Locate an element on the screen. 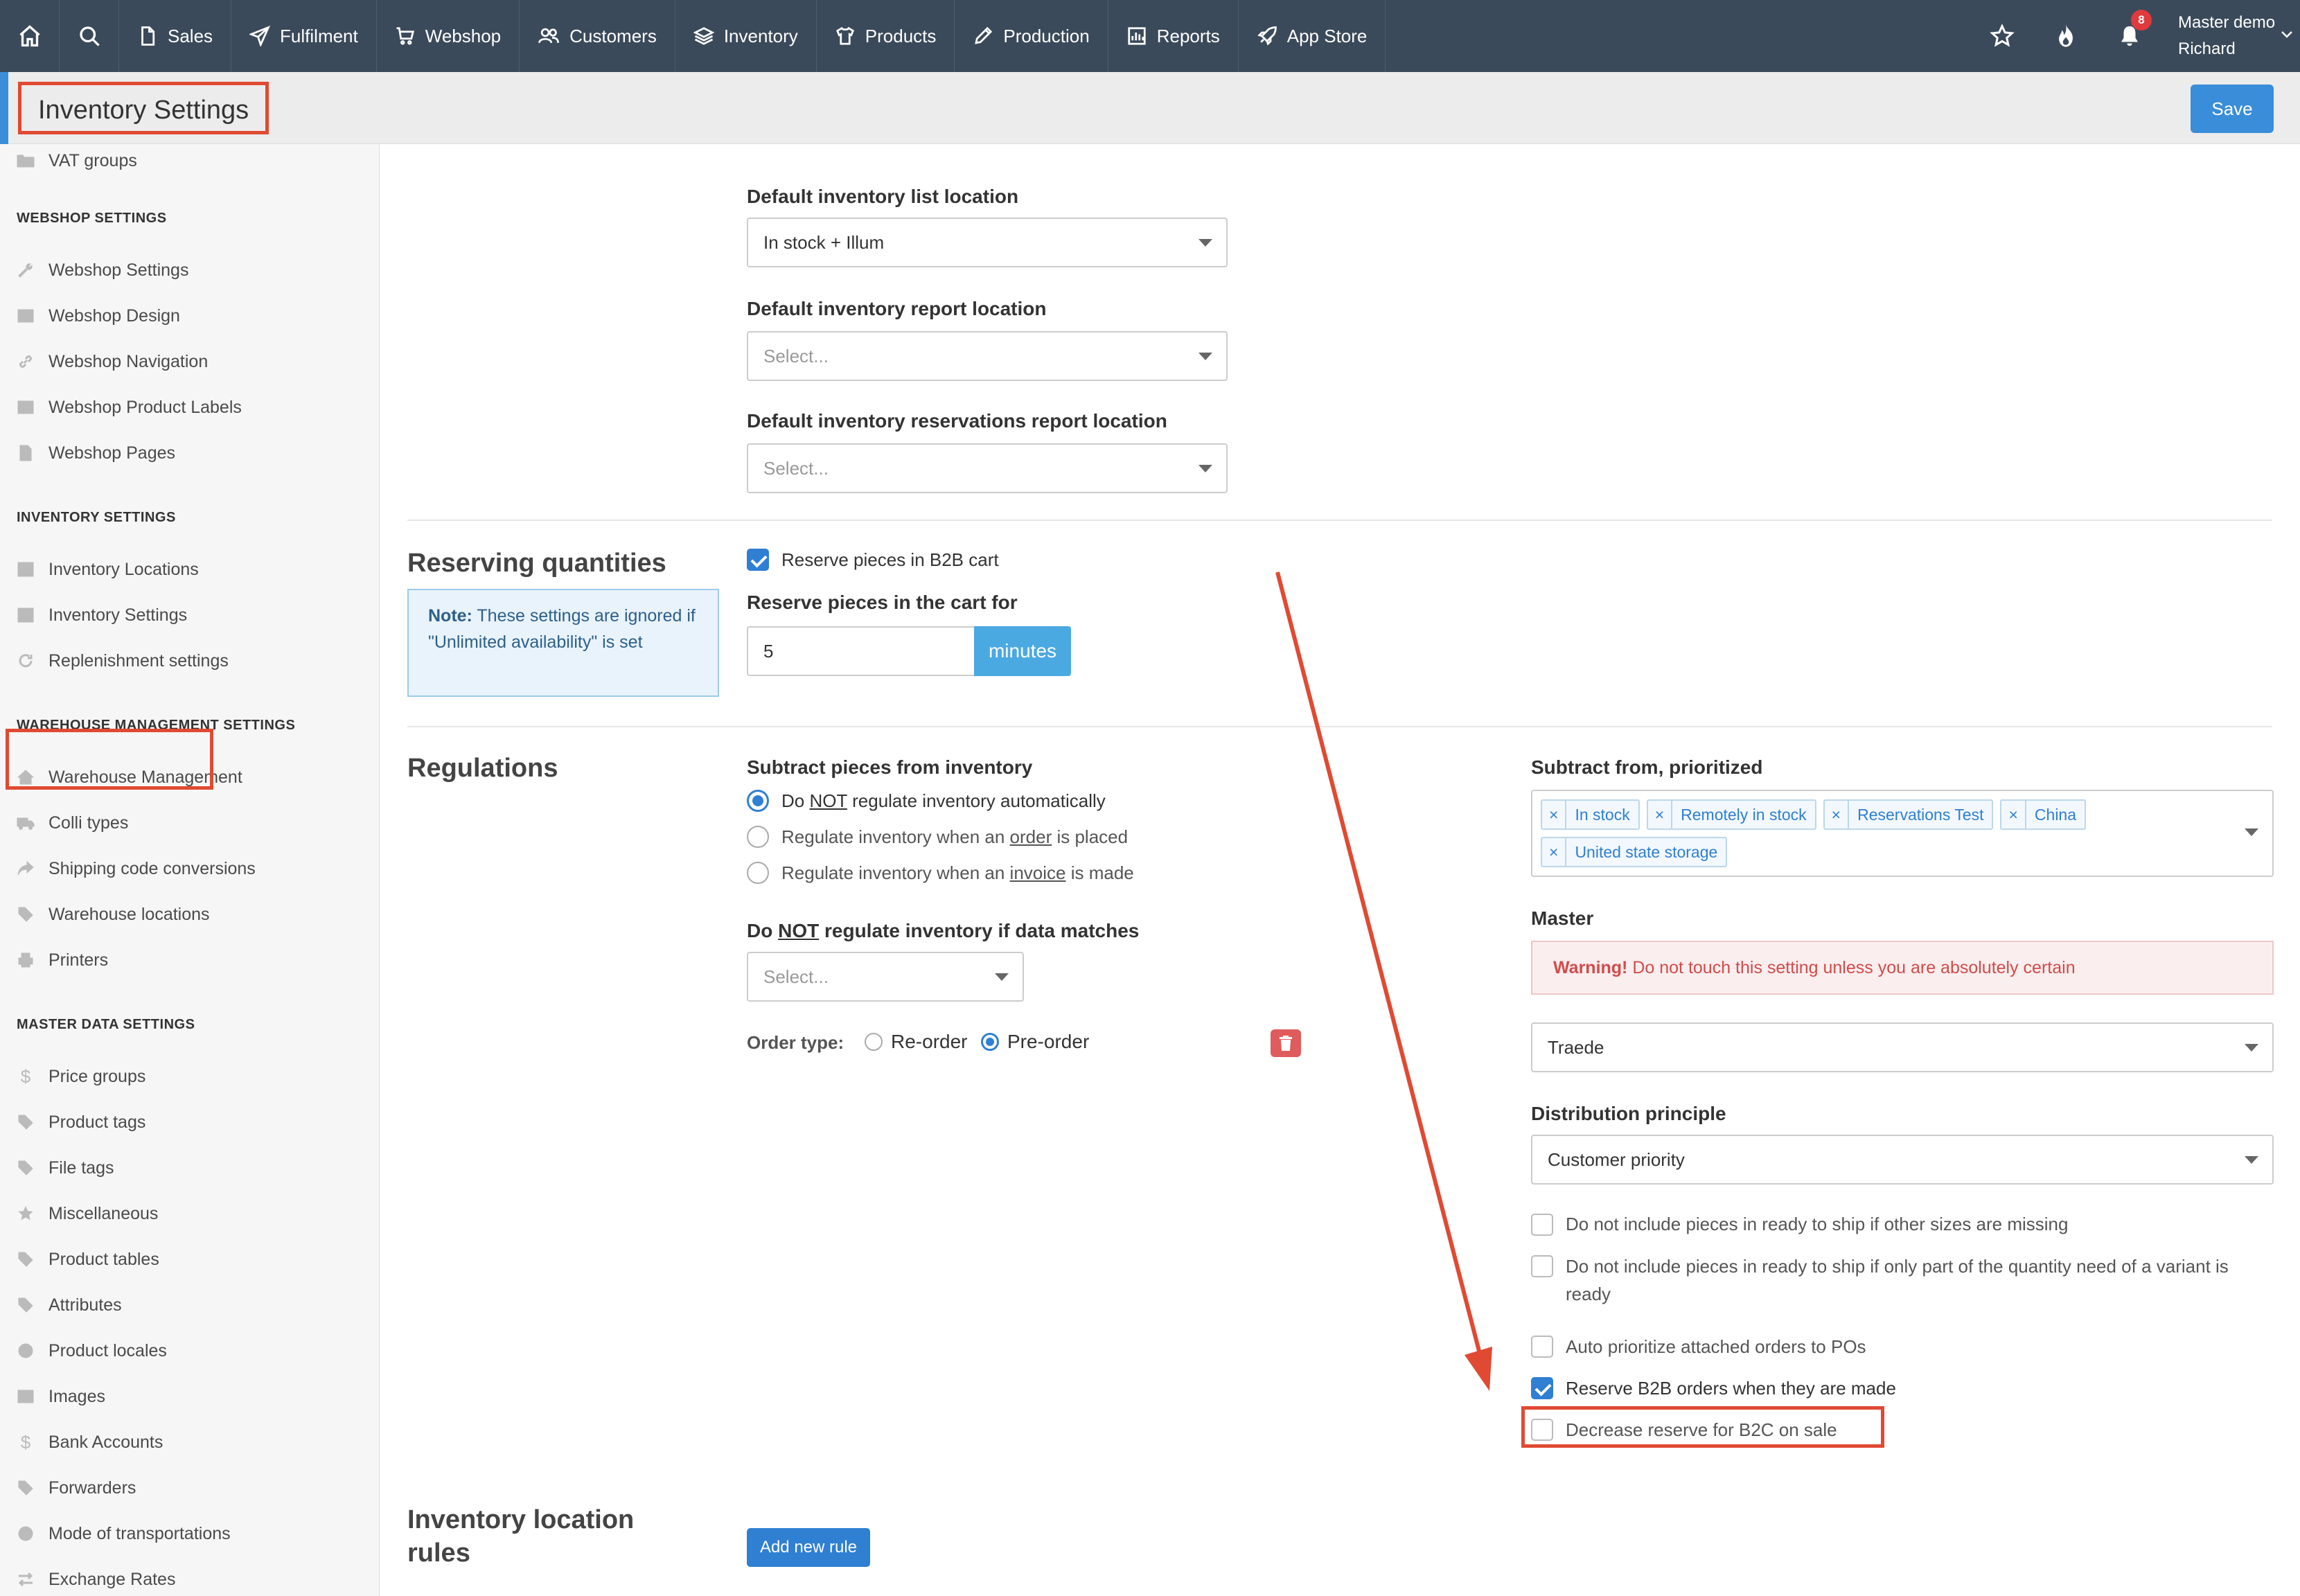  notifications-button: 8 is located at coordinates (2129, 36).